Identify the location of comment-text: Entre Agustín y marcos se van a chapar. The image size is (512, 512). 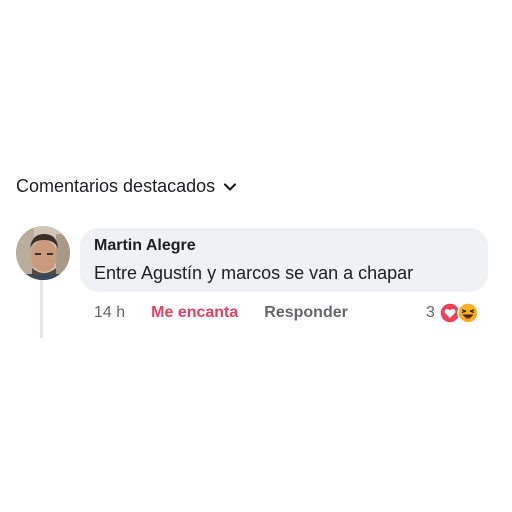
(254, 273).